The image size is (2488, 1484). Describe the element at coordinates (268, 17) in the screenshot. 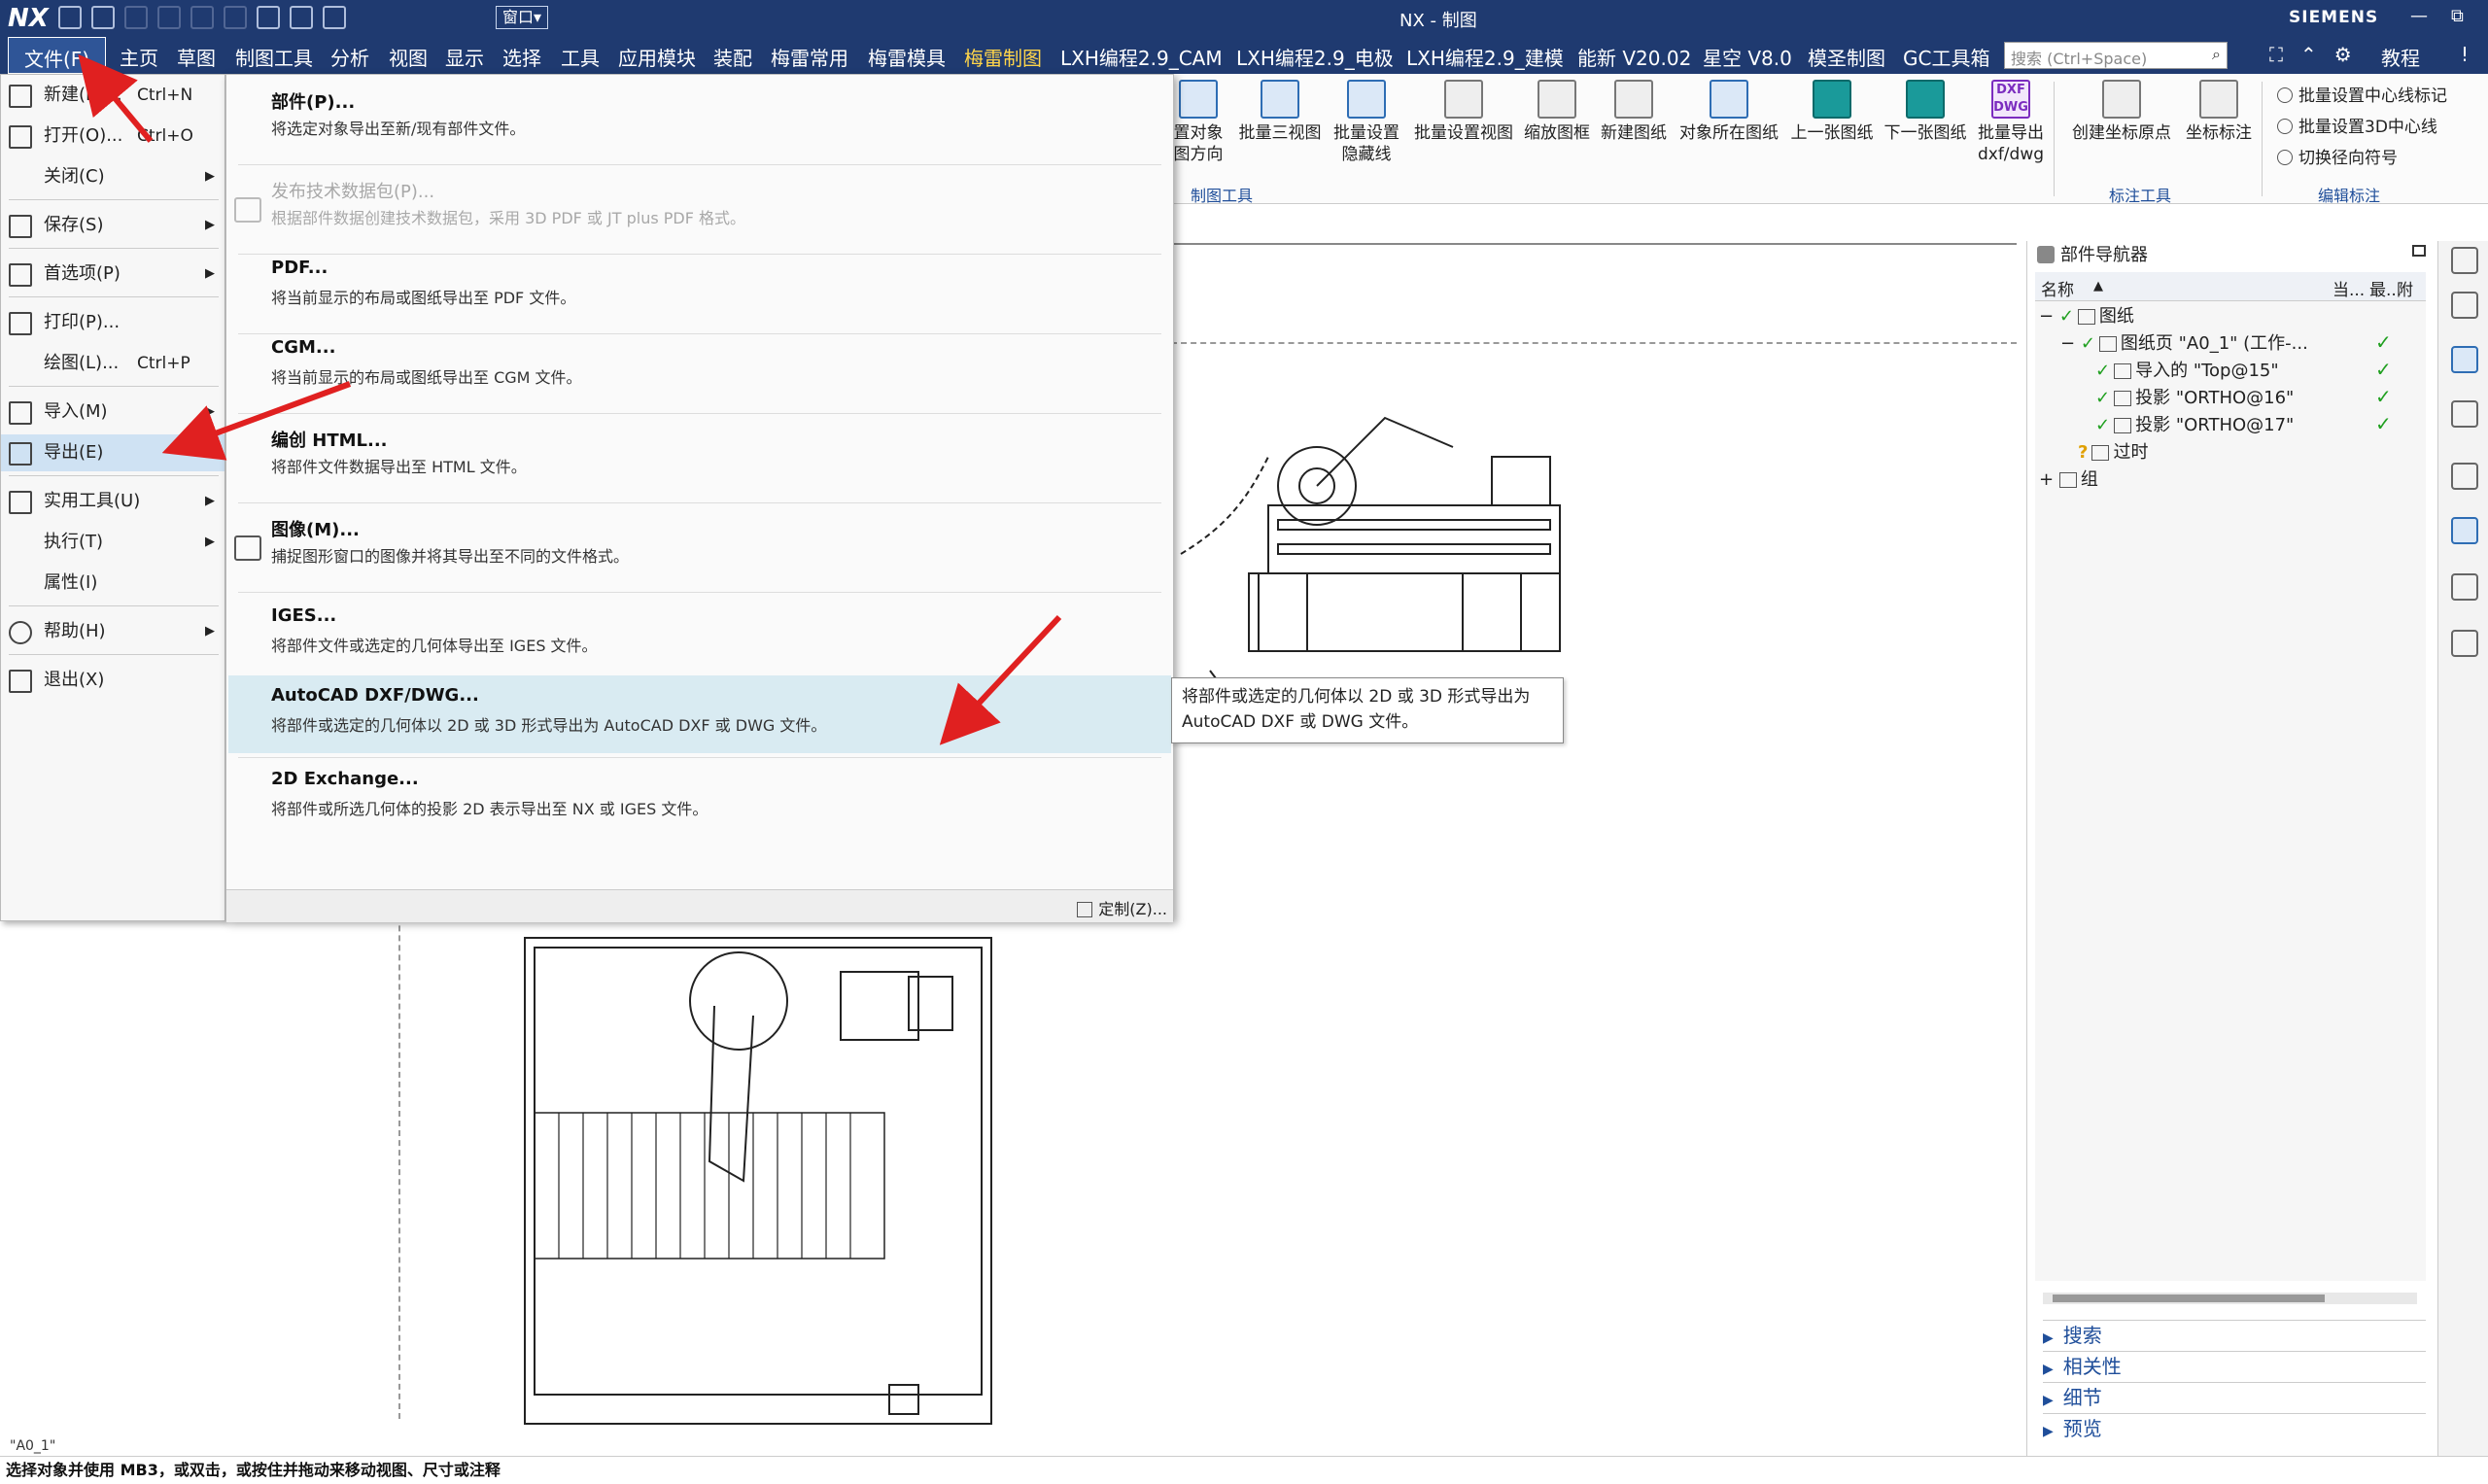

I see `cube-icon` at that location.